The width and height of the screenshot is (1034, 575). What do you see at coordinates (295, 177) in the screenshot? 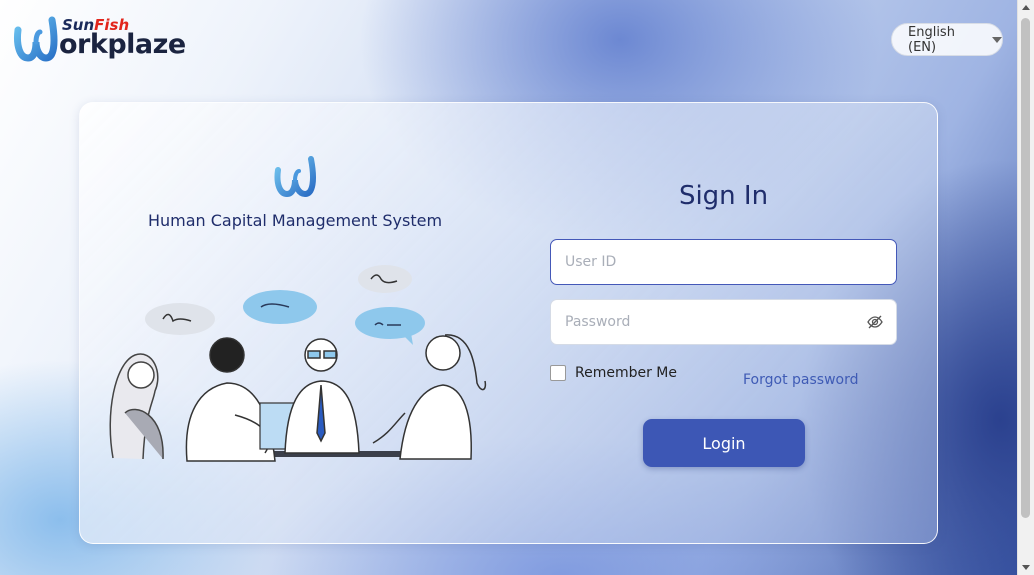
I see `workplaze-w-brand-icon` at bounding box center [295, 177].